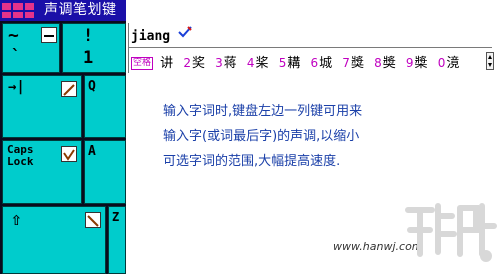  What do you see at coordinates (117, 240) in the screenshot?
I see `key-z: Z` at bounding box center [117, 240].